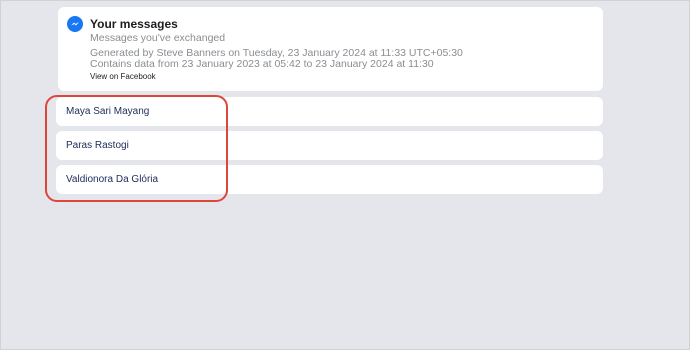 This screenshot has width=690, height=350. What do you see at coordinates (97, 145) in the screenshot?
I see `conversation-name: Paras Rastogi` at bounding box center [97, 145].